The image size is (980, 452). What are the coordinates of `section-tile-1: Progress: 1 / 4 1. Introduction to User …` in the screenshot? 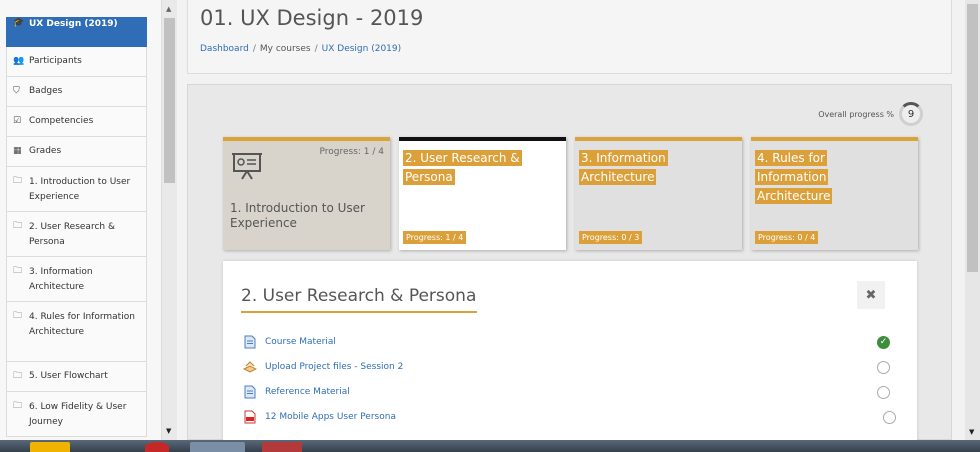 It's located at (306, 193).